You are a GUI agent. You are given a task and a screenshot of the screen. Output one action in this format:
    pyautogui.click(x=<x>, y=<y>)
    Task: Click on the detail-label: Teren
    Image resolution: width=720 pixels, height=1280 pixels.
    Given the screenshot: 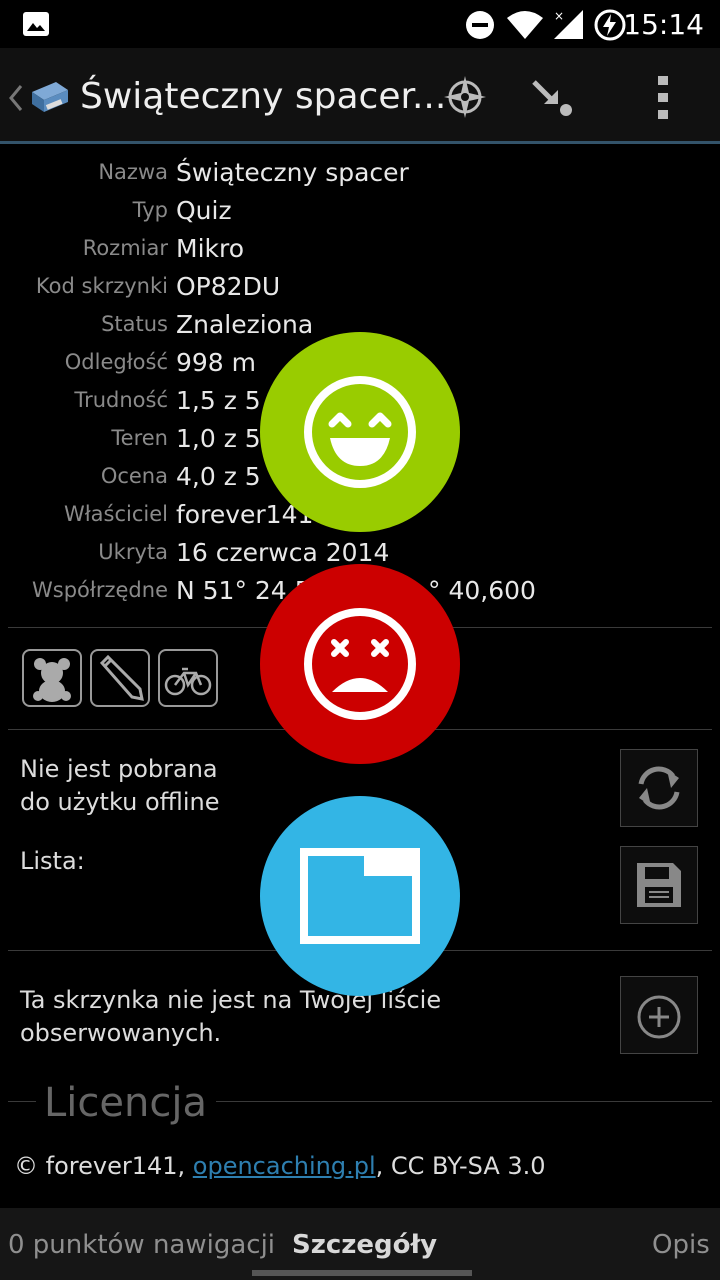 What is the action you would take?
    pyautogui.click(x=139, y=438)
    